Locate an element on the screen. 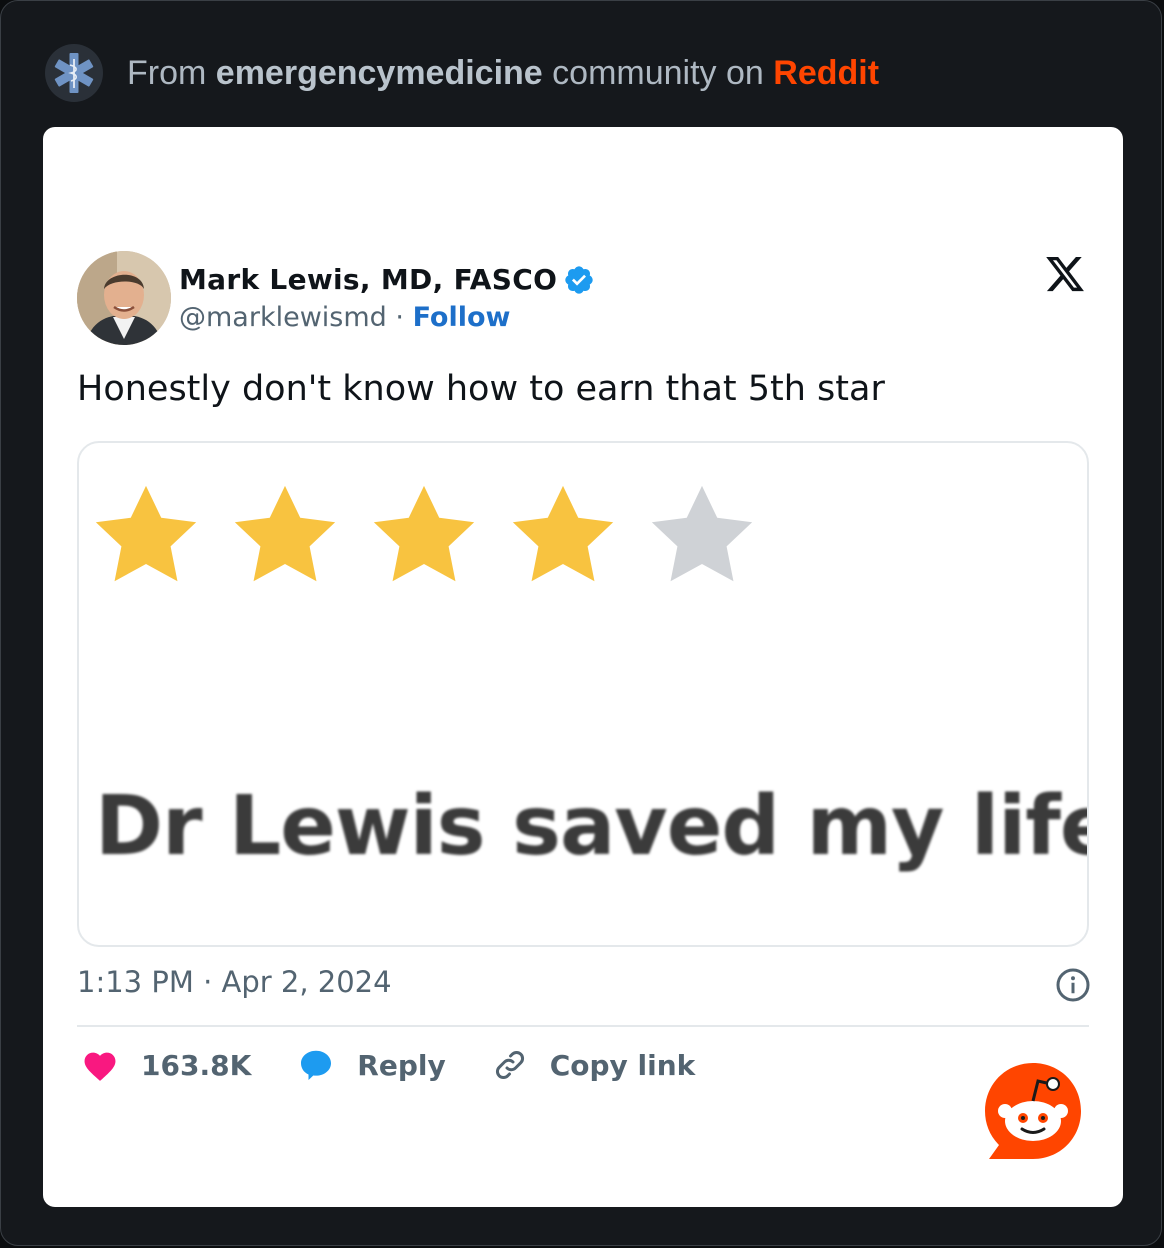  display-name: Mark Lewis, MD, FASCO is located at coordinates (387, 279).